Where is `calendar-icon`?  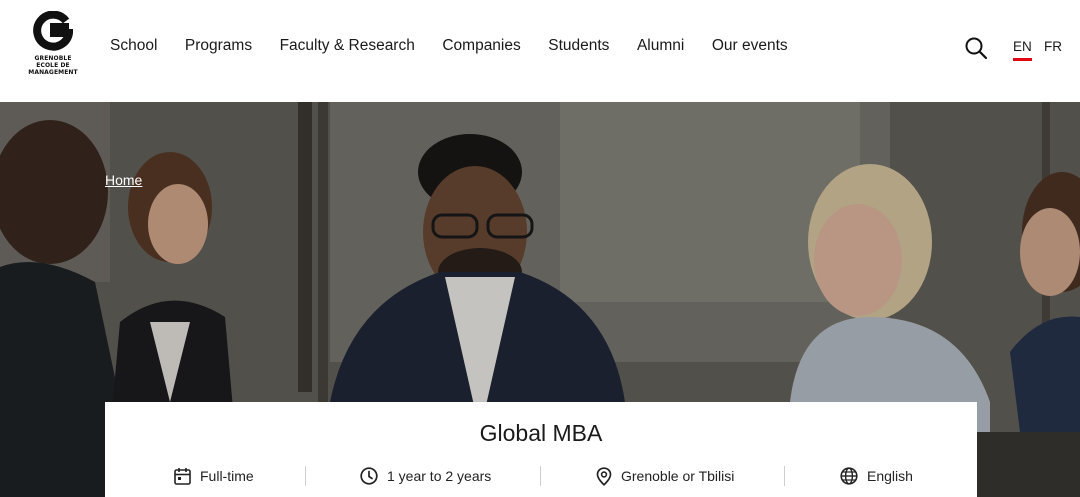
calendar-icon is located at coordinates (182, 476).